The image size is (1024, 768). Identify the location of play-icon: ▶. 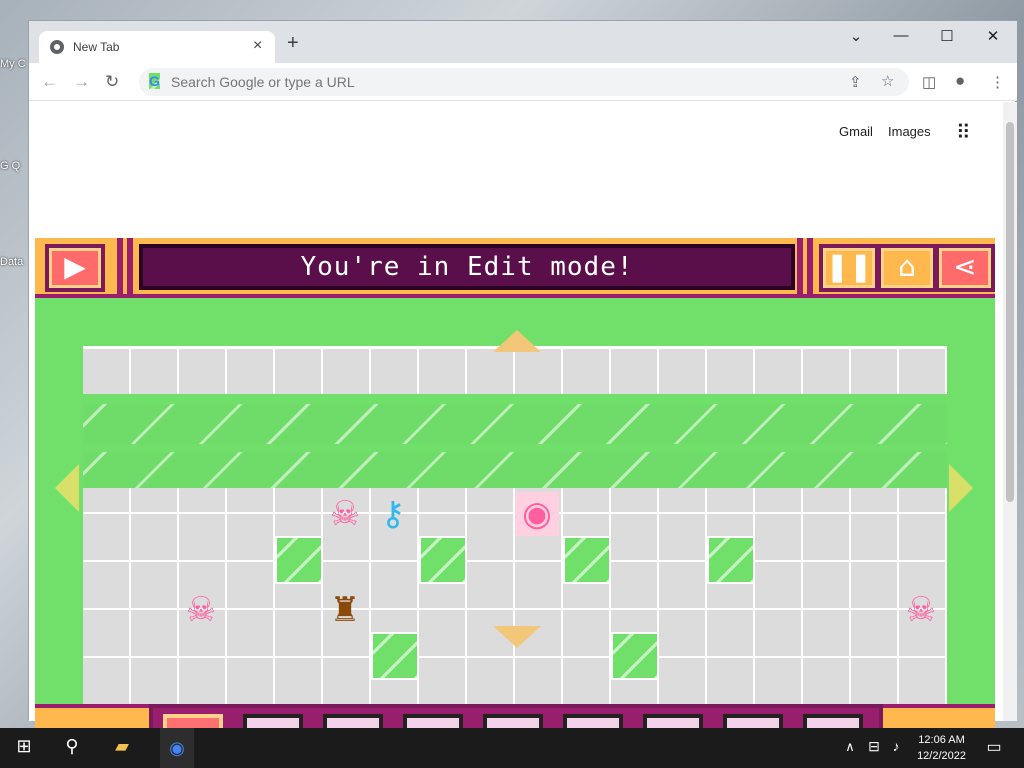
(75, 266).